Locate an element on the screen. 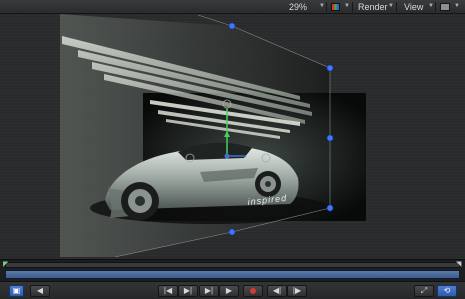  channels-dropdown-icon: ▼ is located at coordinates (347, 6).